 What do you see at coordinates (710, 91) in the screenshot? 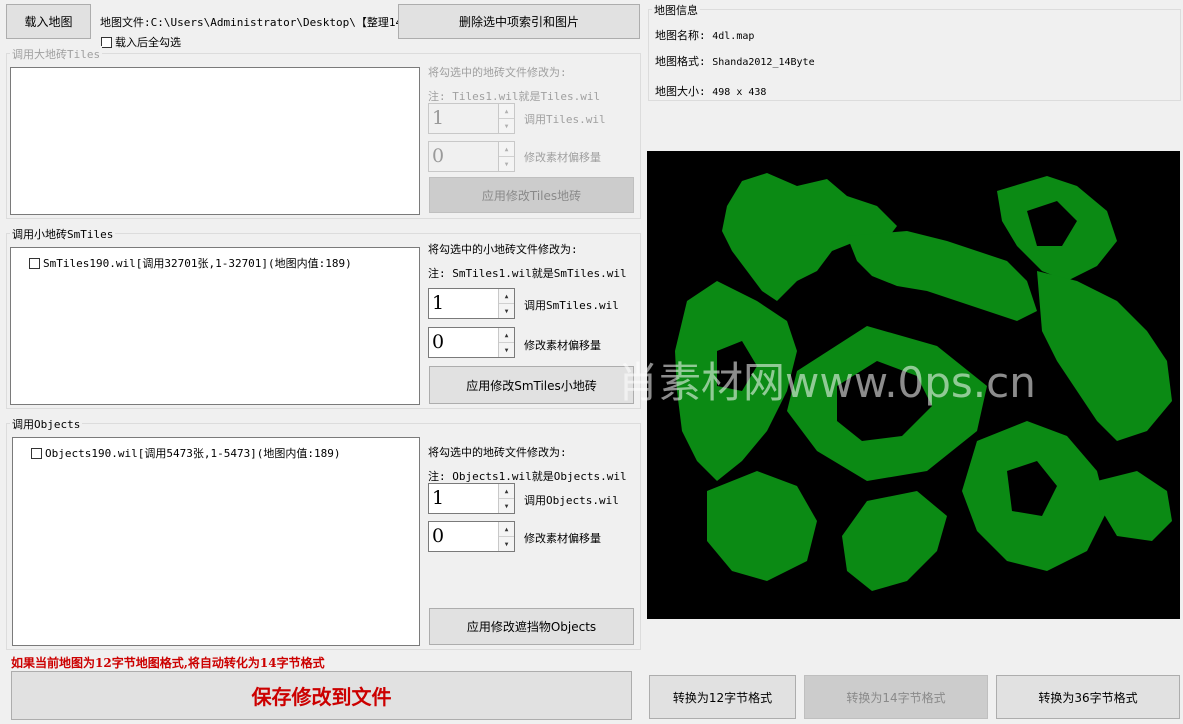
I see `map-size-row: 地图大小: 498 x 438` at bounding box center [710, 91].